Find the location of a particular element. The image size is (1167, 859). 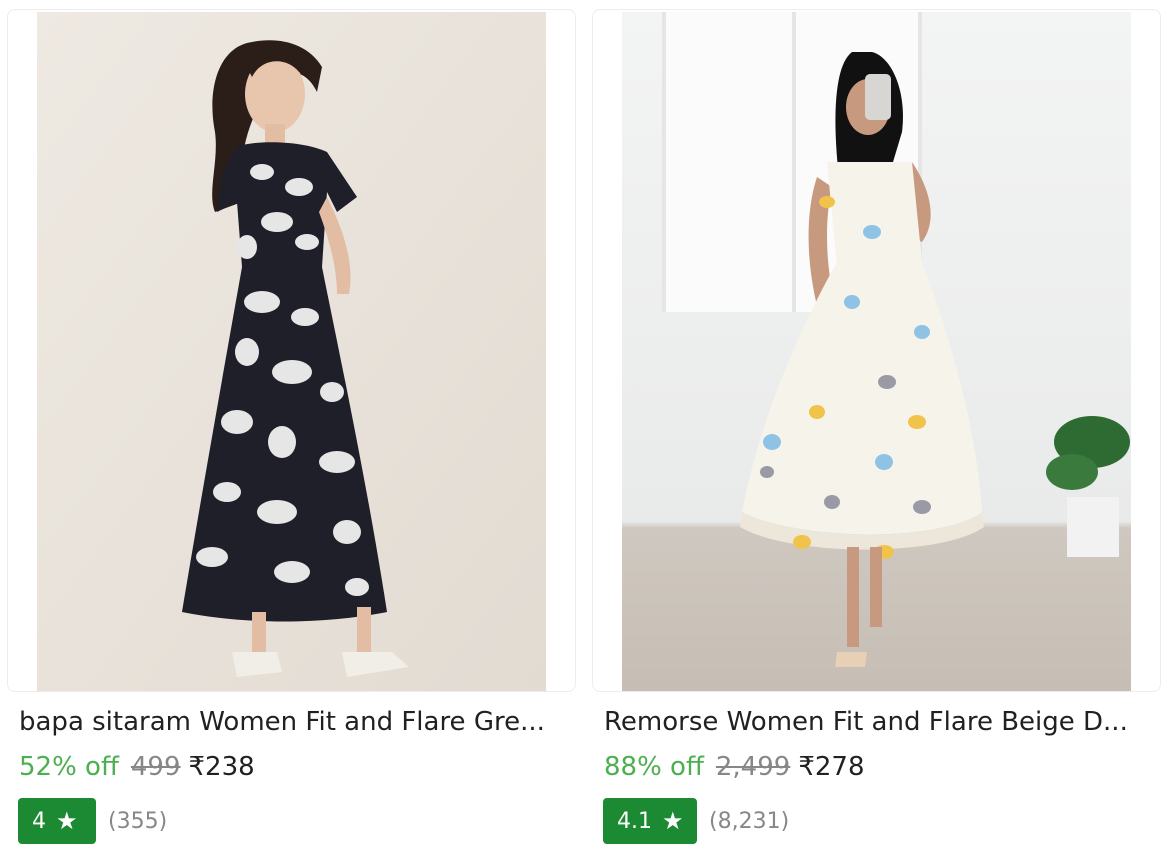

review-count: (355) is located at coordinates (138, 821).